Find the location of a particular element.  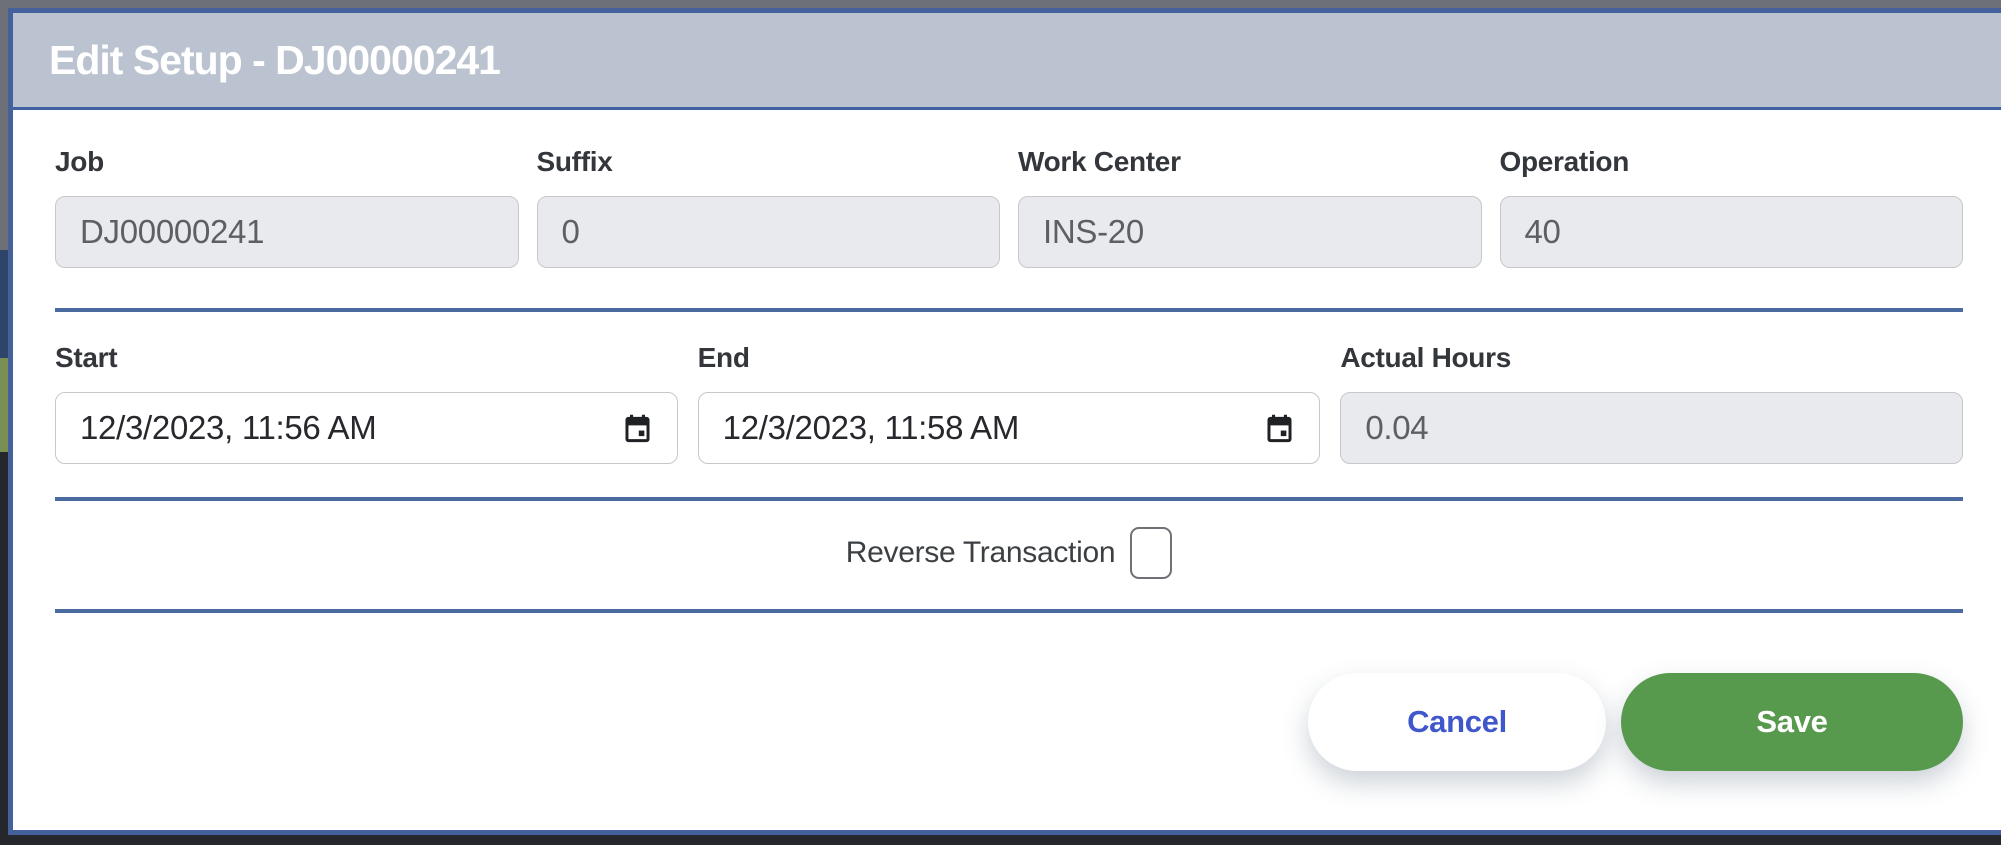

backdrop-segment-navy is located at coordinates (4, 304).